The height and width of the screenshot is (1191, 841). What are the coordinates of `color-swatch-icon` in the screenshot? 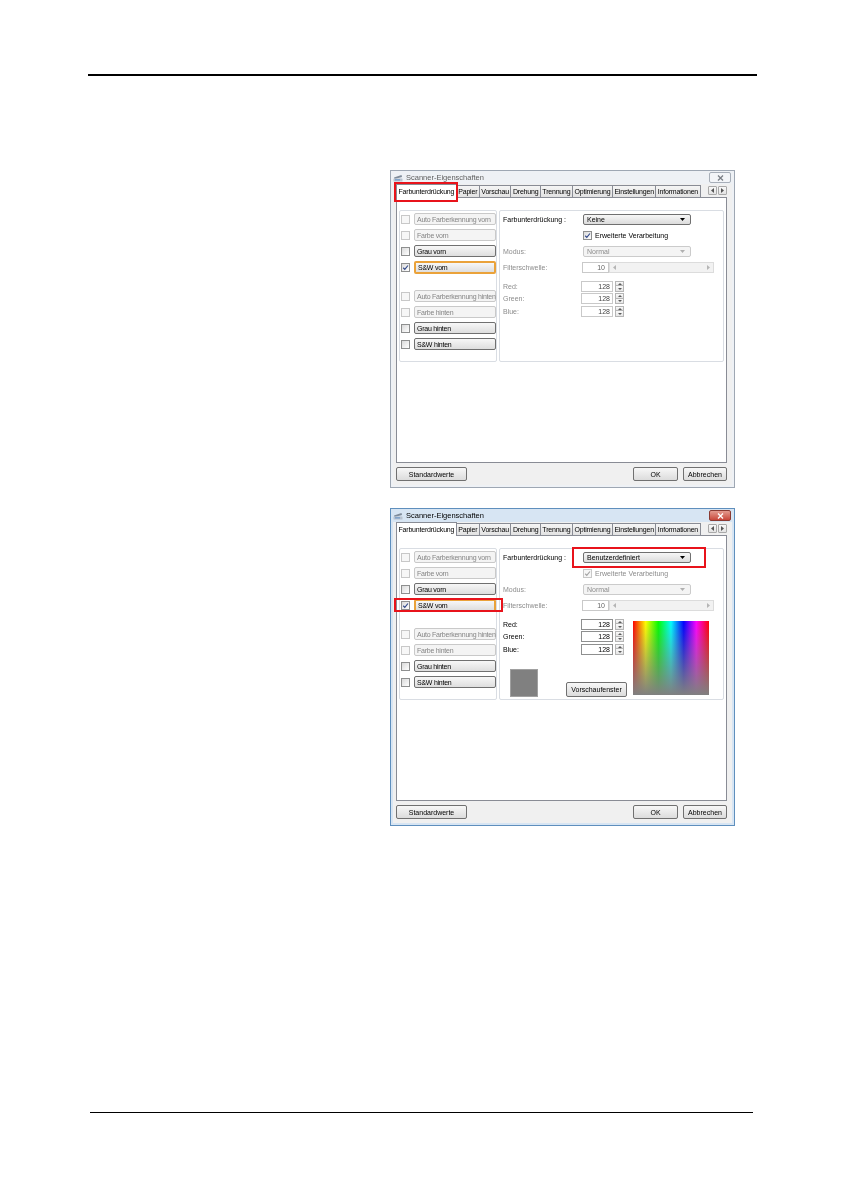 It's located at (524, 682).